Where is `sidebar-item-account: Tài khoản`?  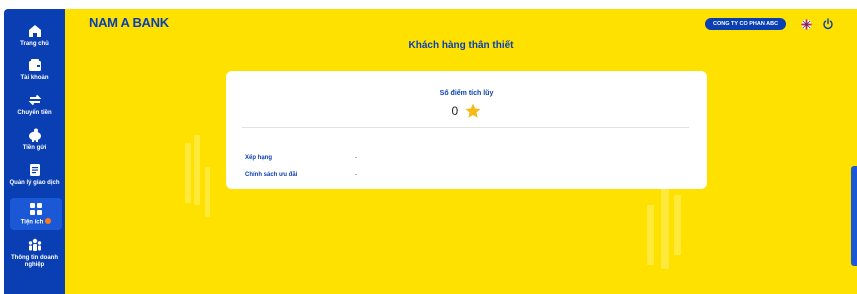 sidebar-item-account: Tài khoản is located at coordinates (34, 69).